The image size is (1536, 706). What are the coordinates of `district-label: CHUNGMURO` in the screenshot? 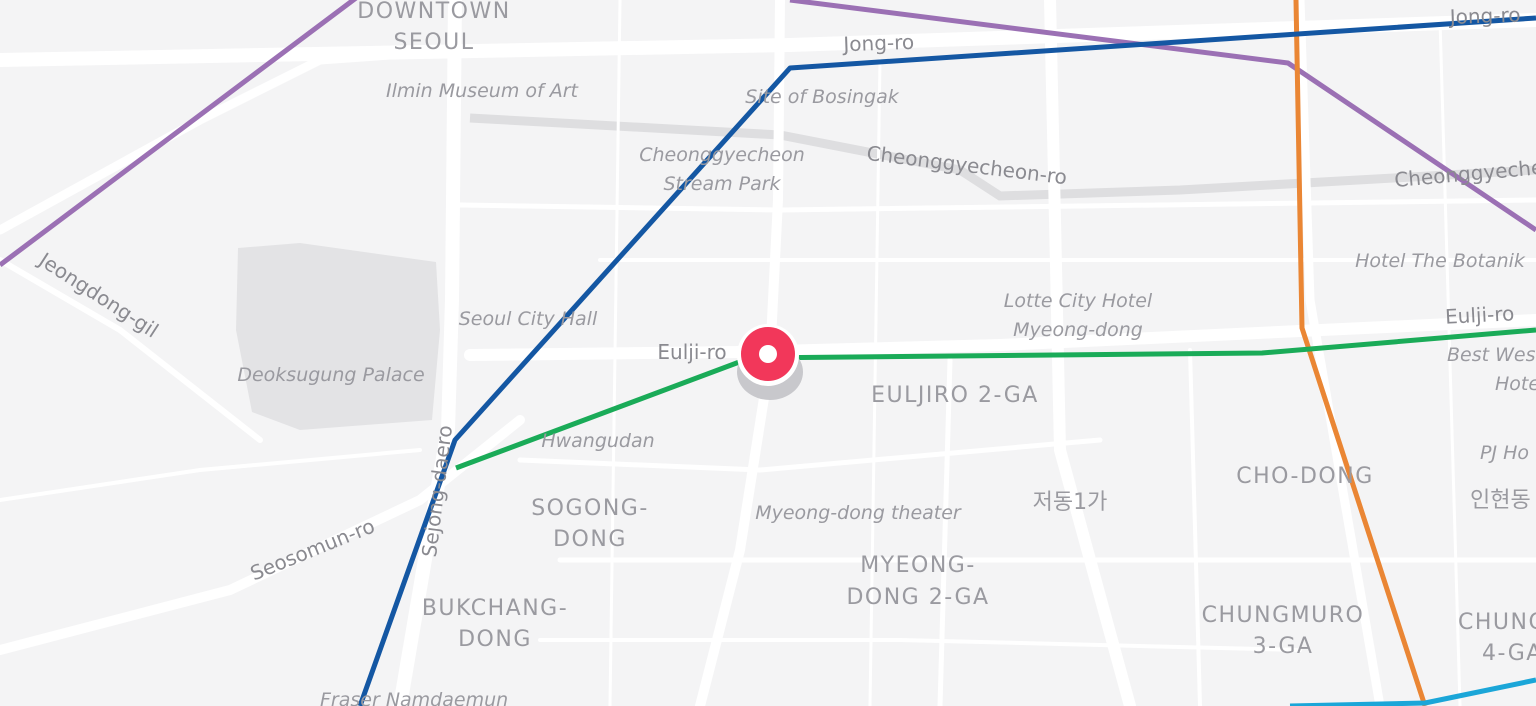 It's located at (1283, 615).